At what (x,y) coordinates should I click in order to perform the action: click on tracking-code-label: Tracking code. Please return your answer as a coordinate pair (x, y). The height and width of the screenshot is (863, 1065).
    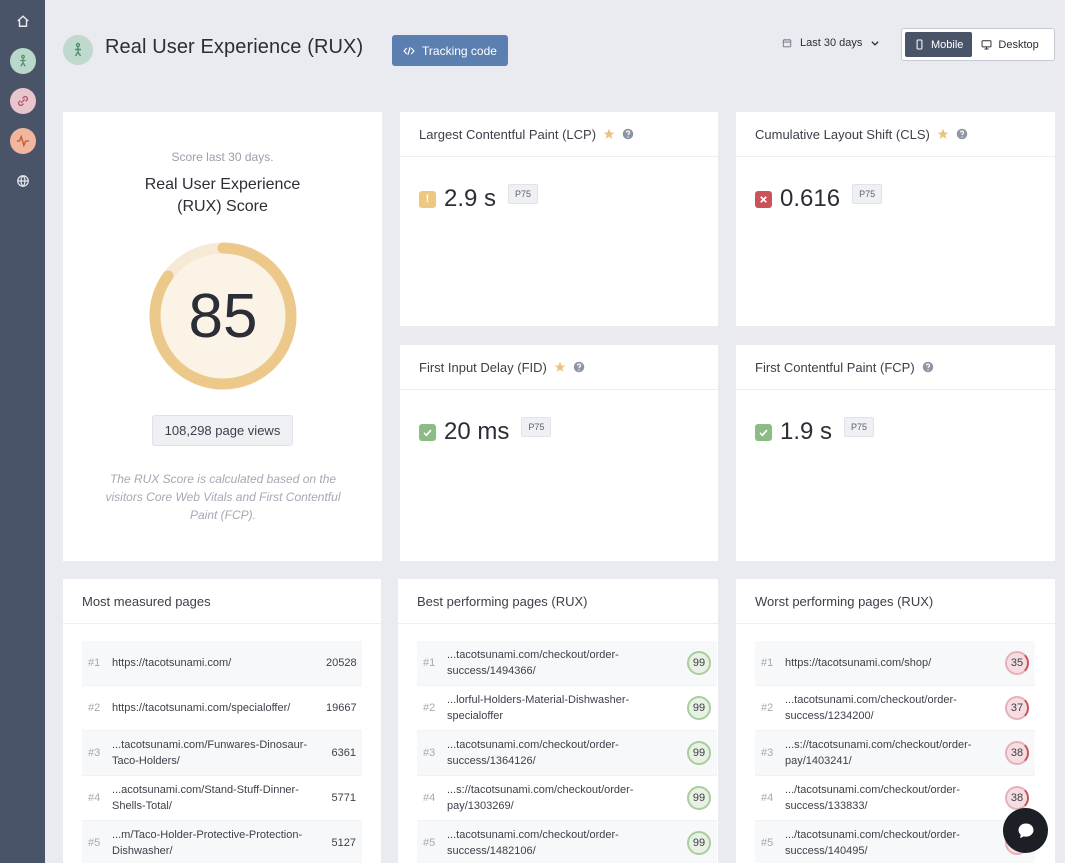
    Looking at the image, I should click on (459, 50).